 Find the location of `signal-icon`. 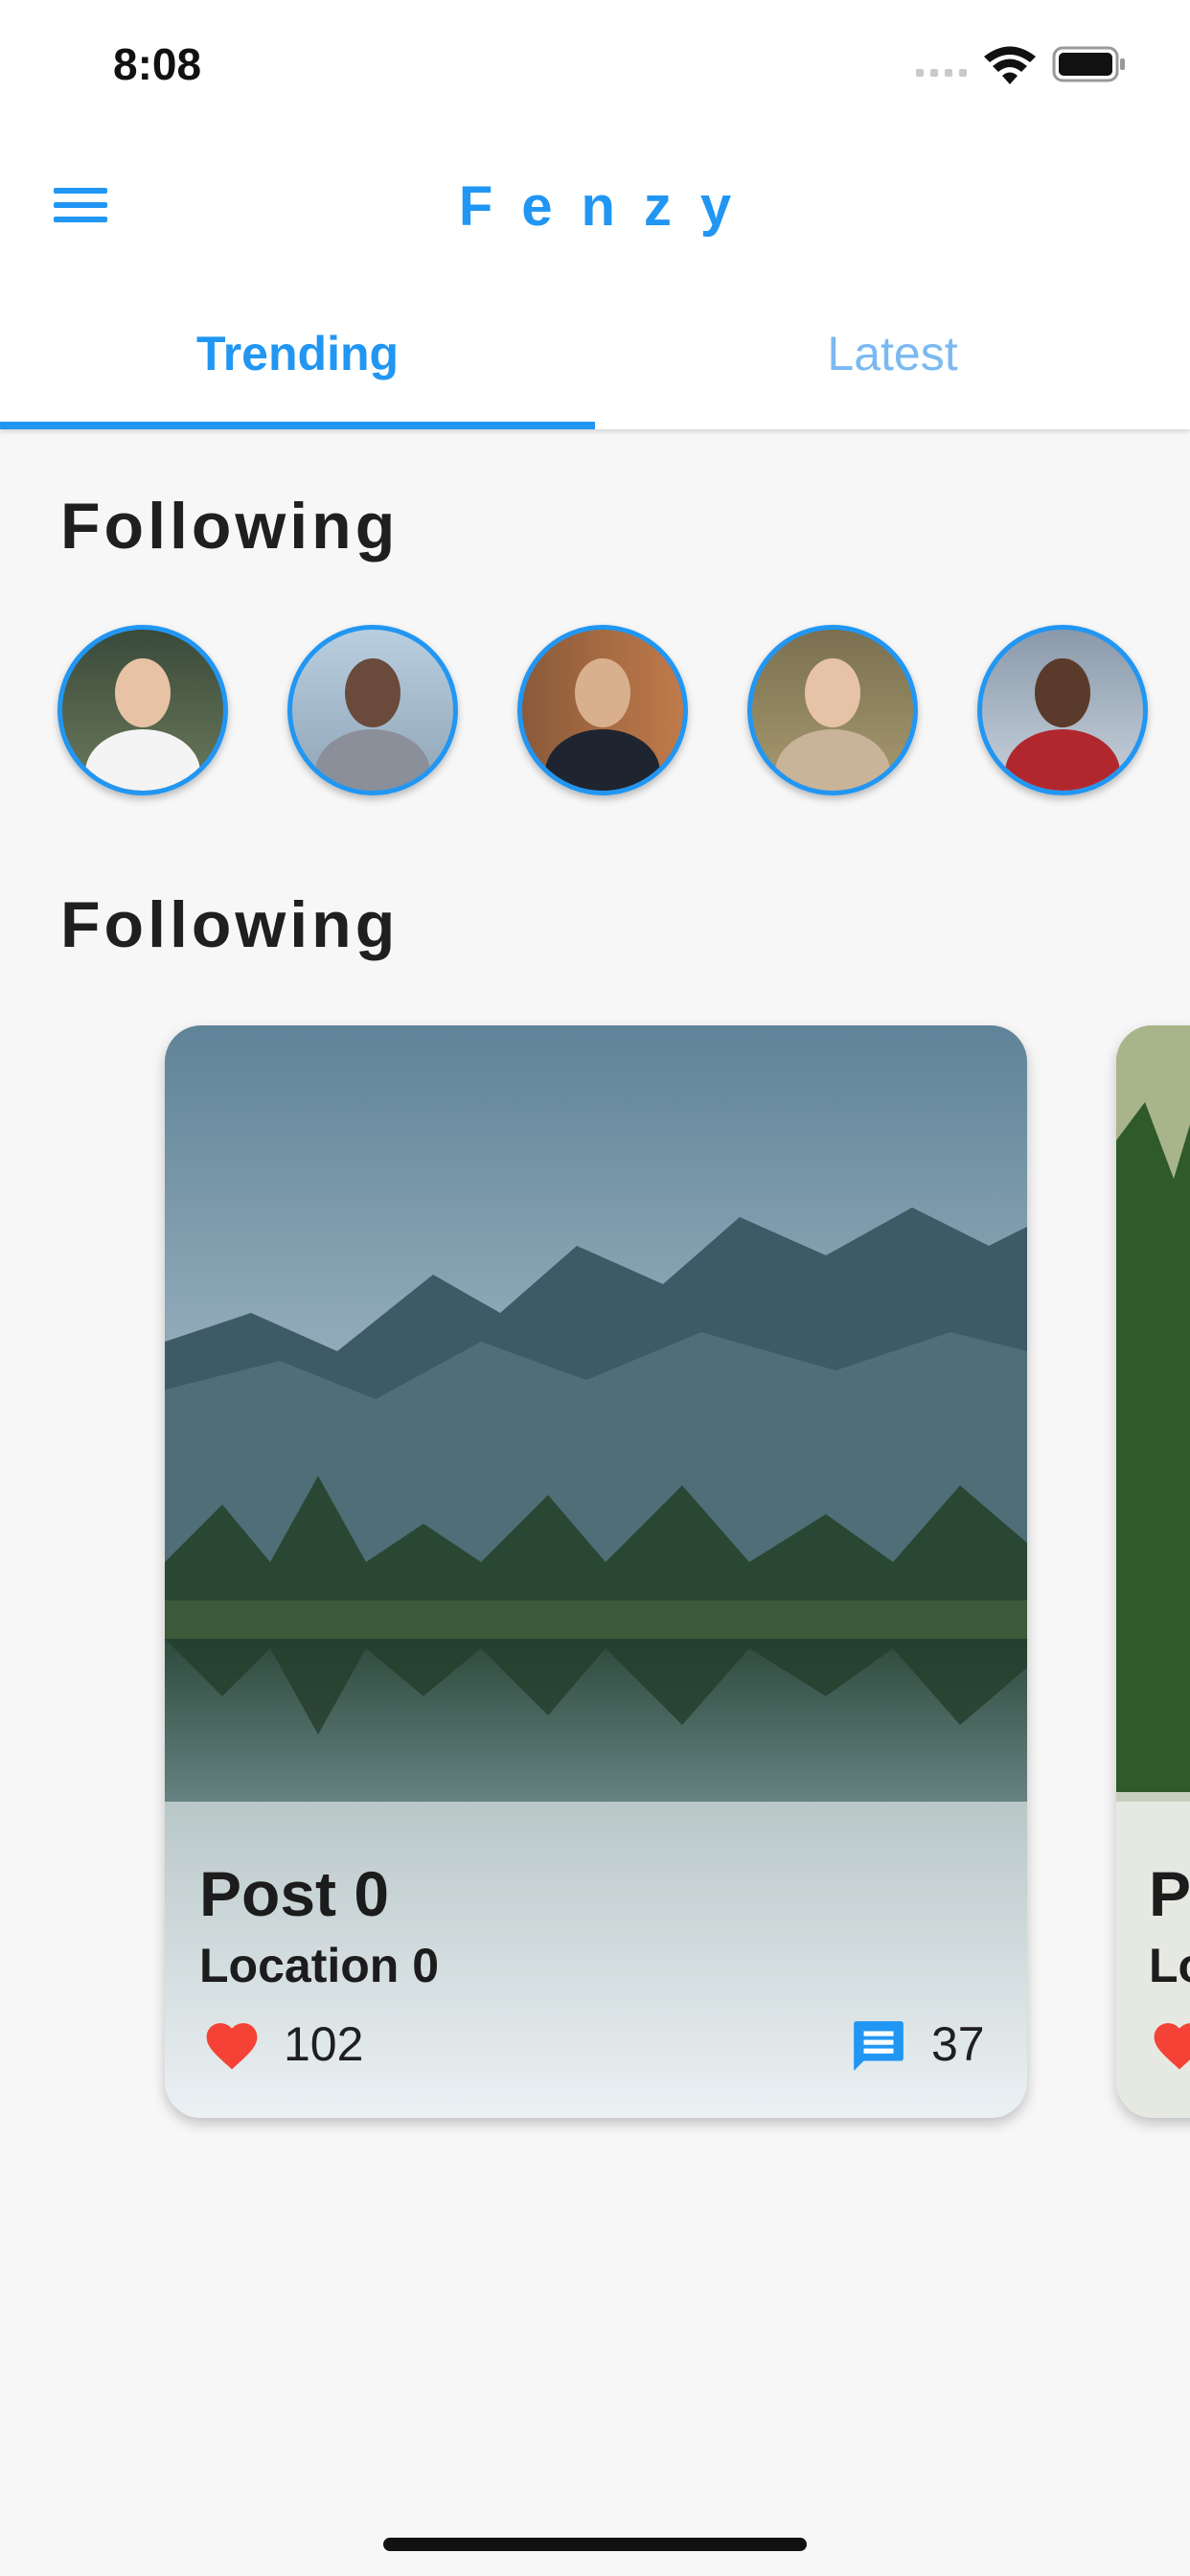

signal-icon is located at coordinates (942, 73).